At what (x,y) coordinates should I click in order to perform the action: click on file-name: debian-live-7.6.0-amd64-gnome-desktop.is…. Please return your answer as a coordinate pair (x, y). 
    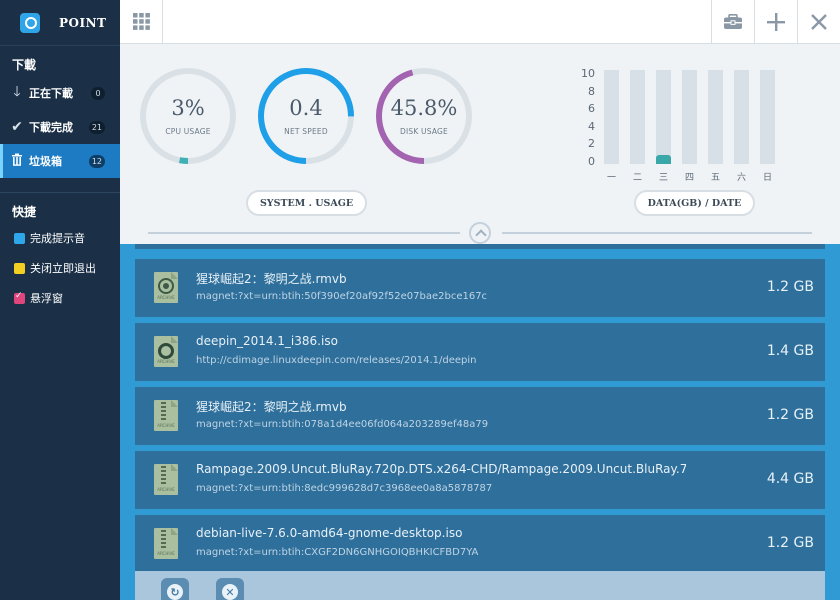
    Looking at the image, I should click on (329, 533).